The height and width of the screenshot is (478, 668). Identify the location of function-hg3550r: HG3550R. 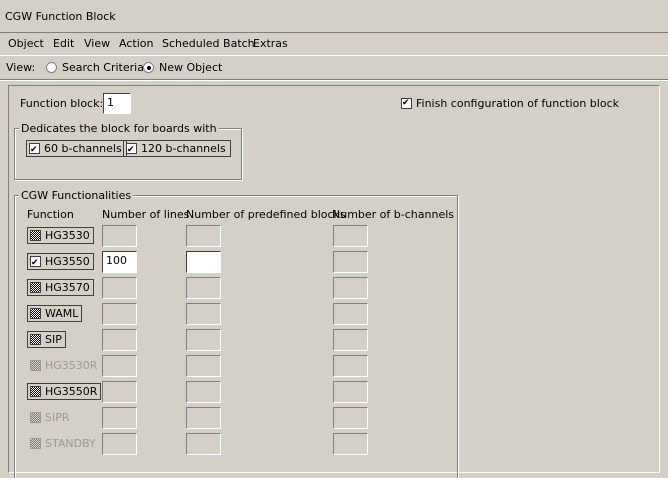
(64, 391).